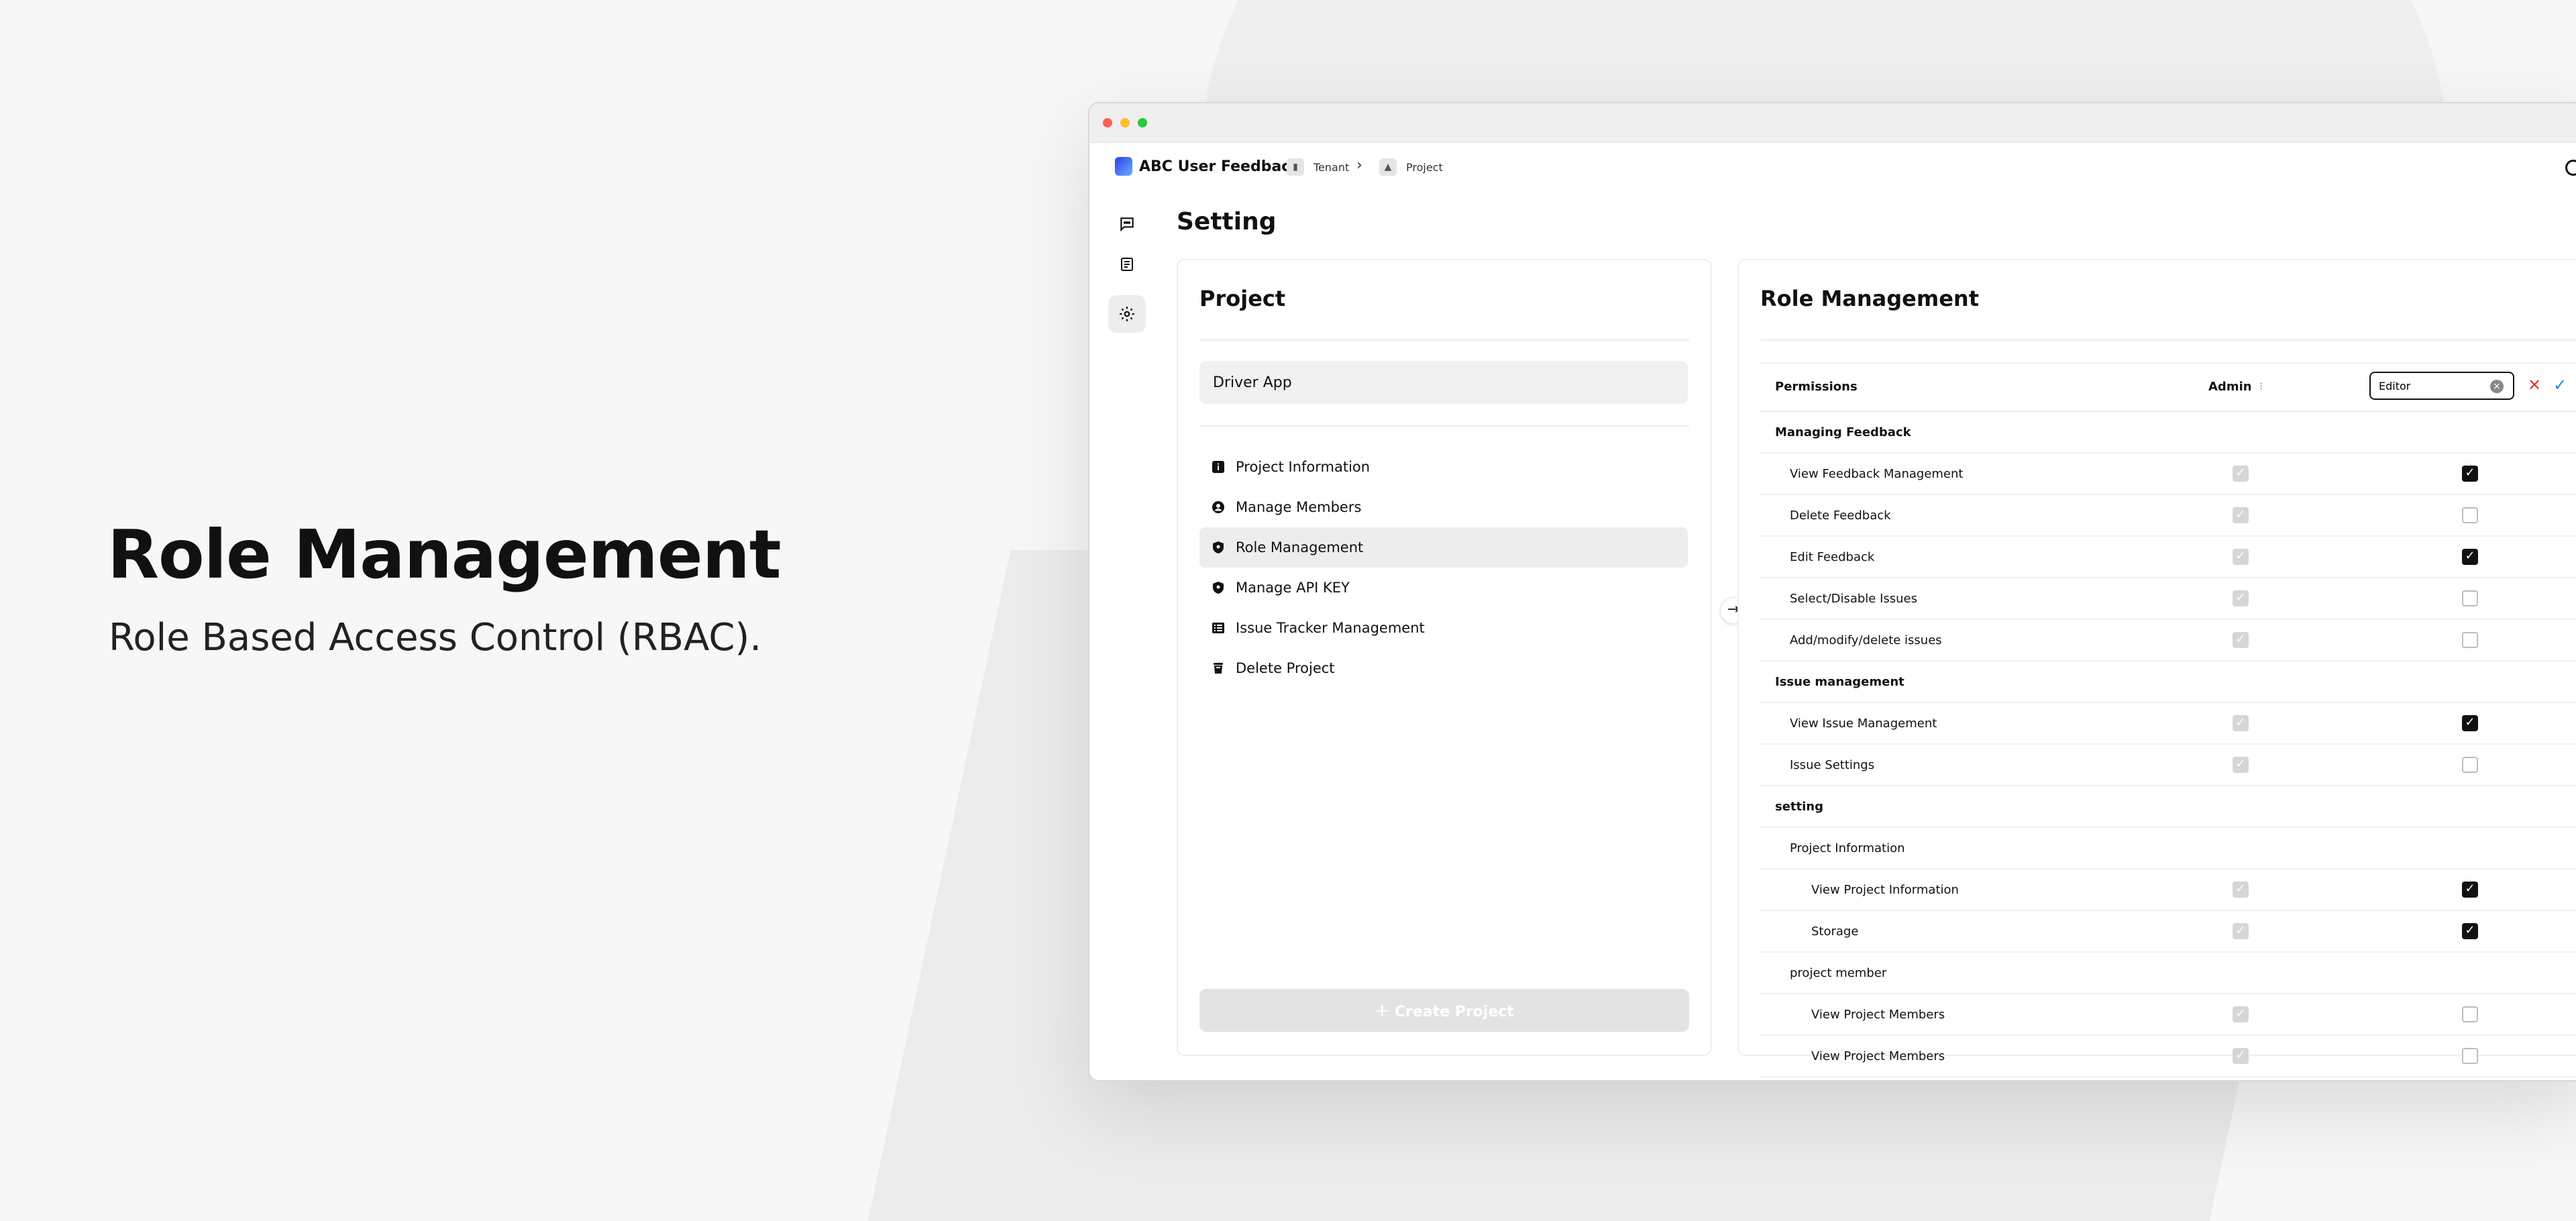  Describe the element at coordinates (1454, 1012) in the screenshot. I see `create-project-label: Create Project` at that location.